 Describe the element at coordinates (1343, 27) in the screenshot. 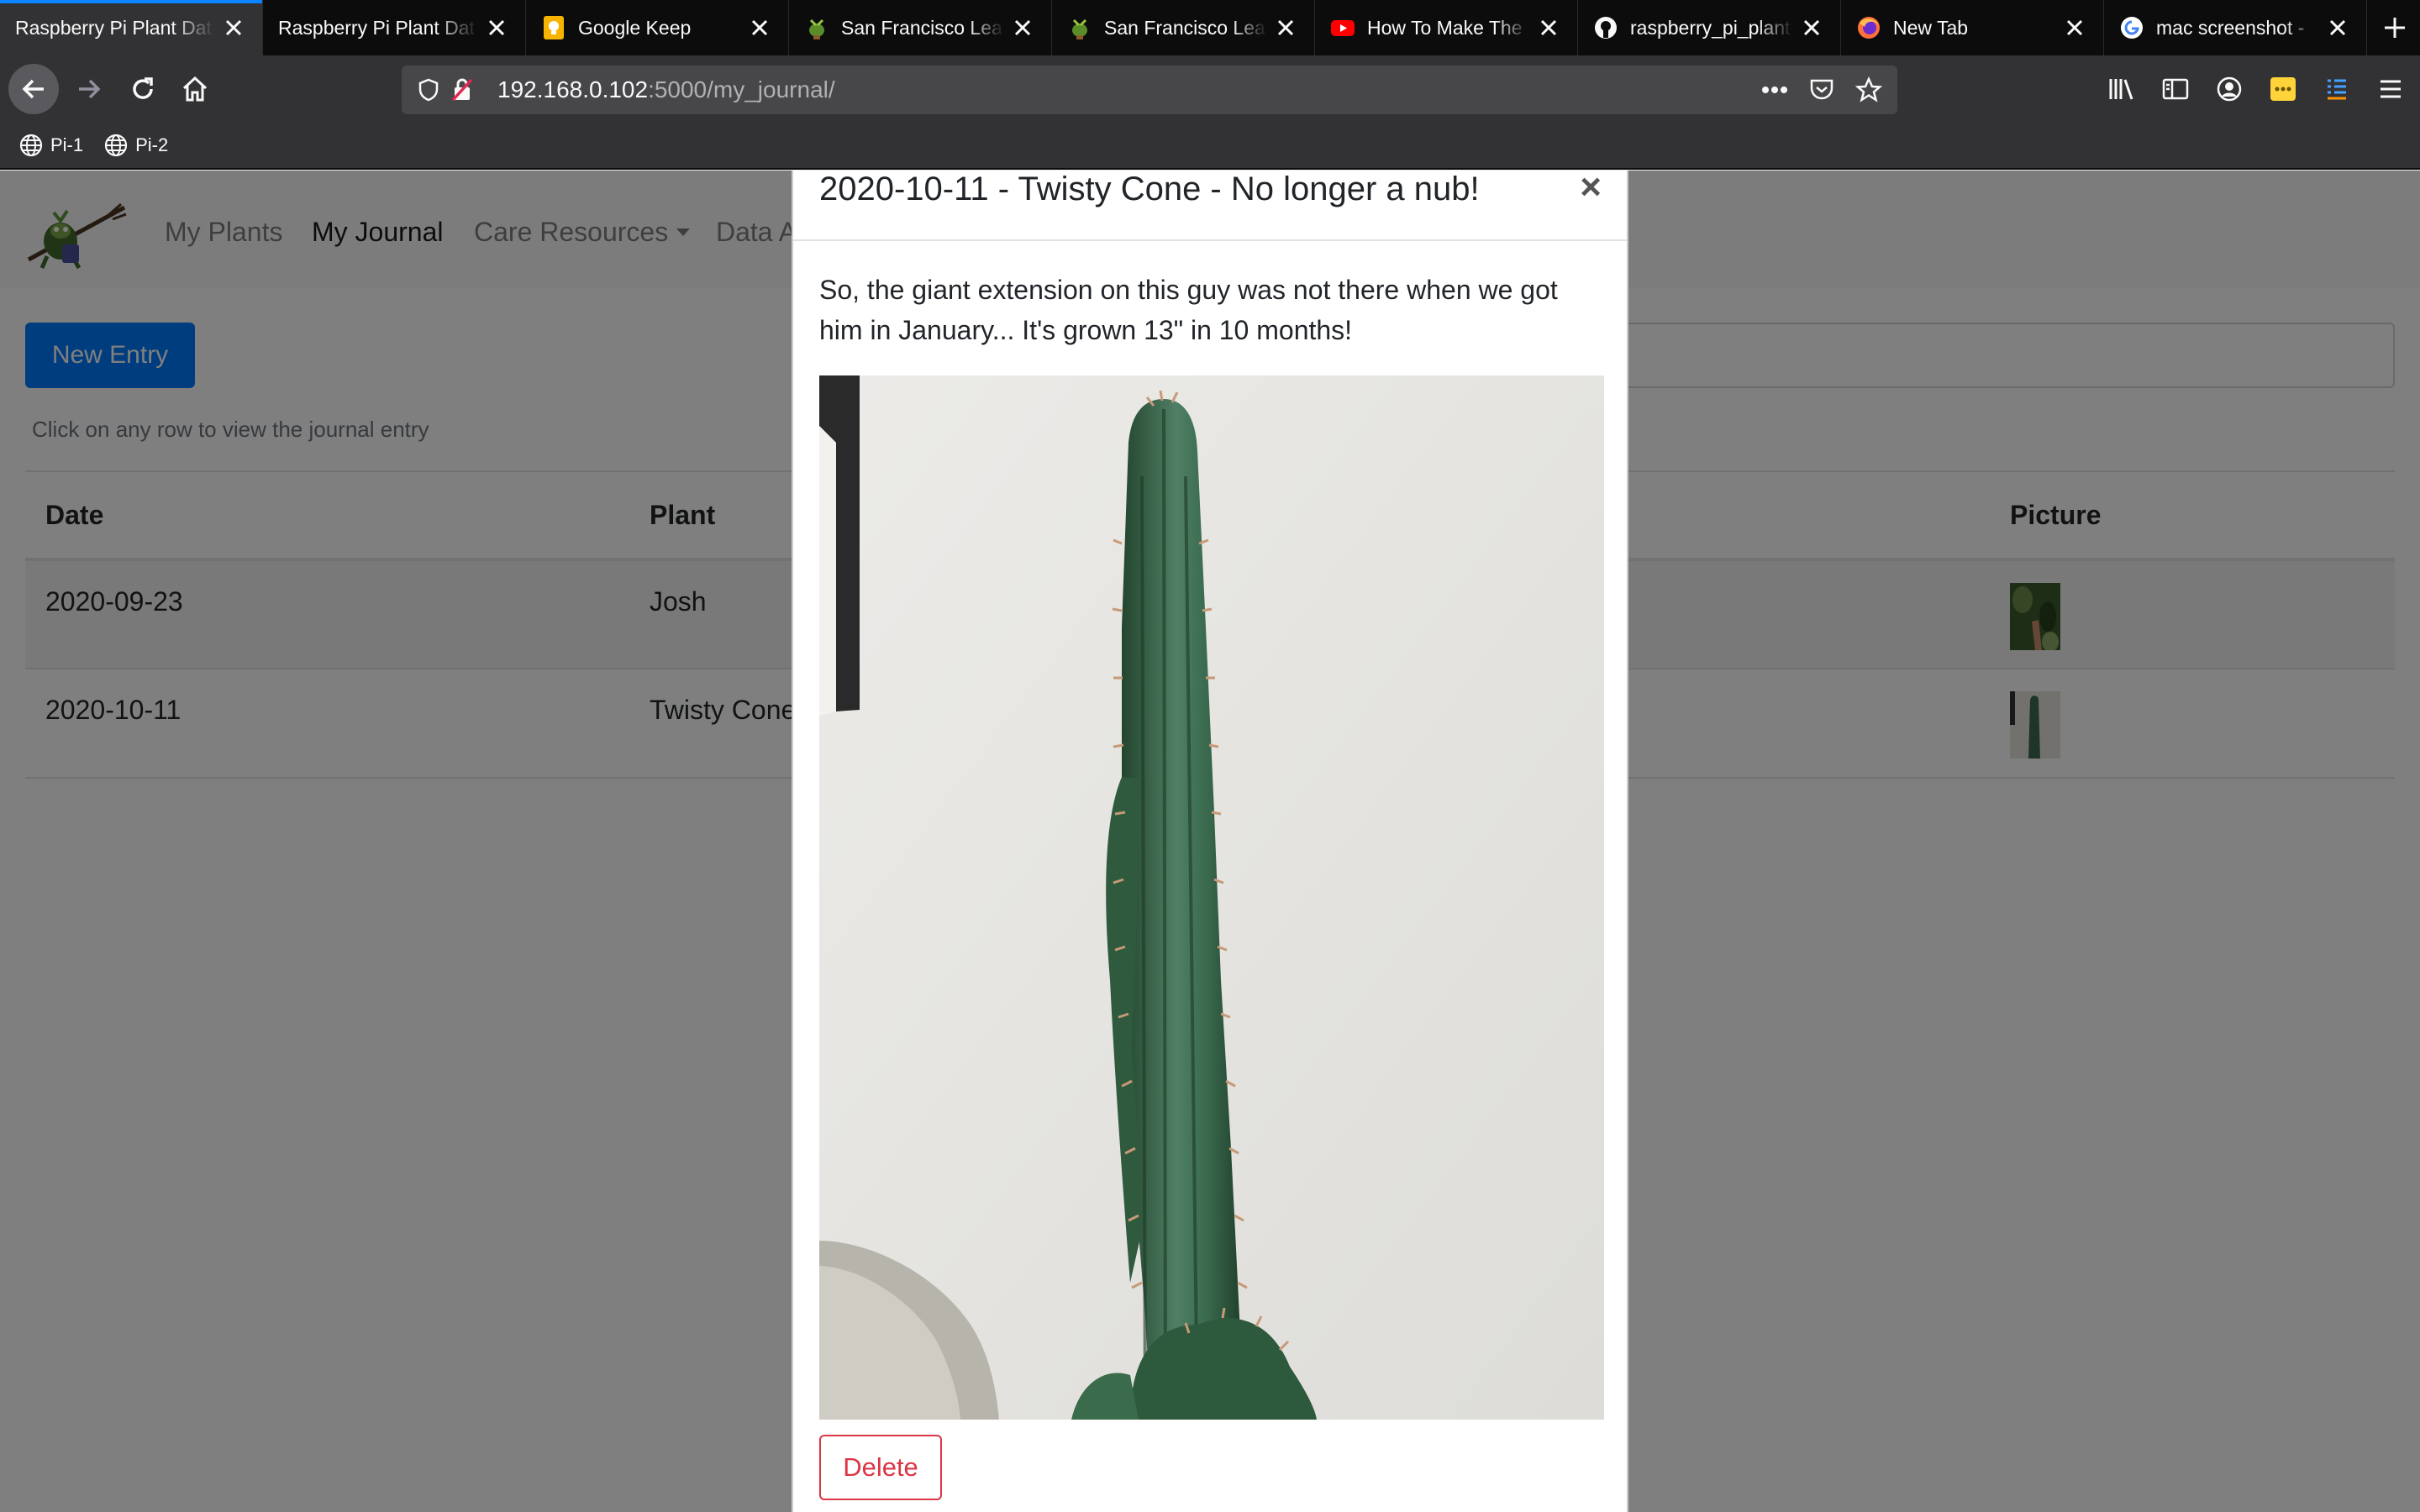

I see `youtube-icon` at that location.